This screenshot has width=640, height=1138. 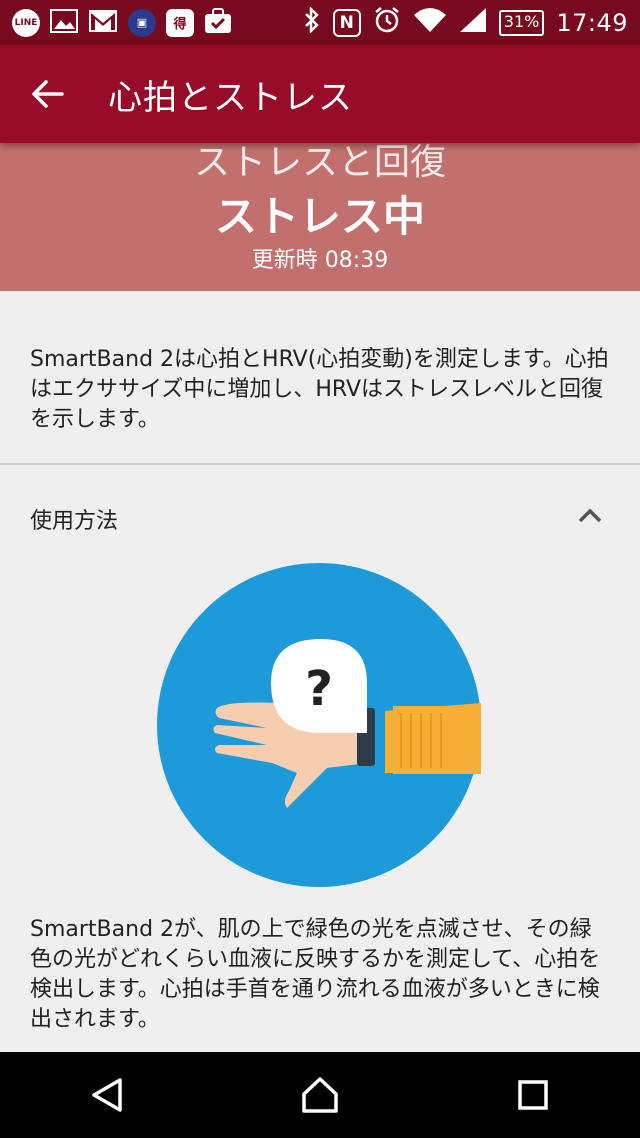 I want to click on nav-back-icon, so click(x=106, y=1095).